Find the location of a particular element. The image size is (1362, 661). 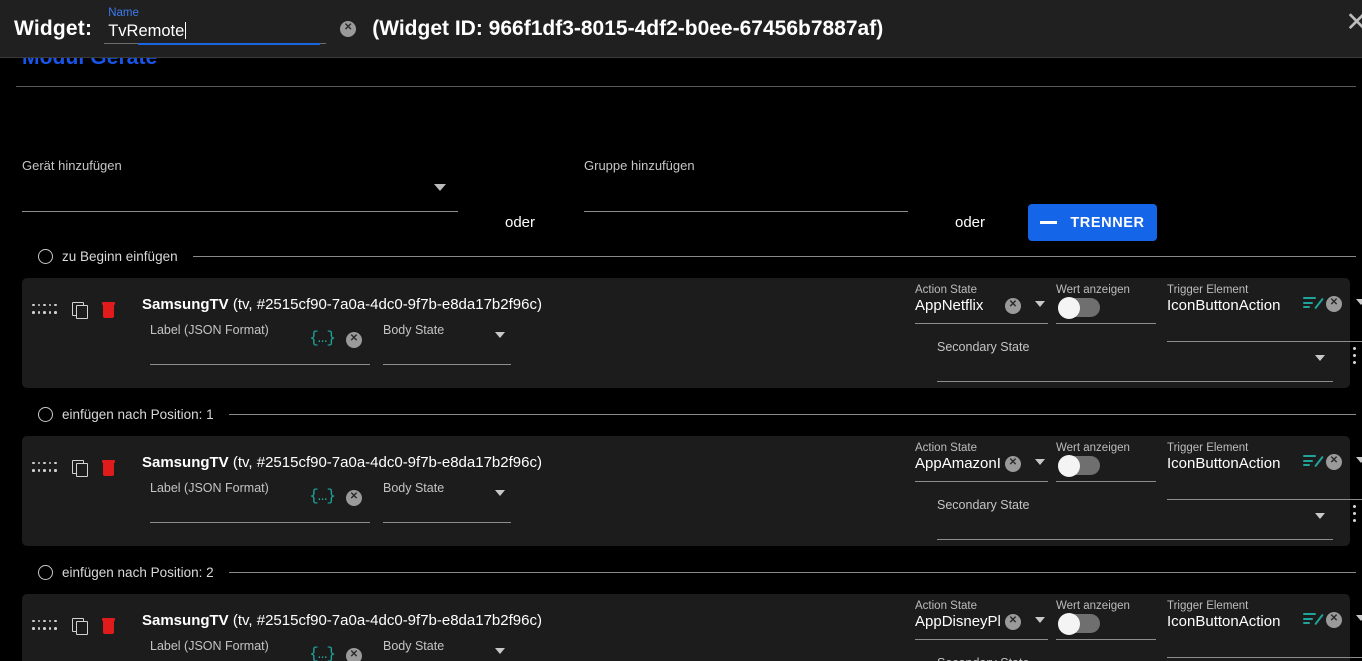

insert-position-label: einfügen nach Position: 1 is located at coordinates (138, 414).